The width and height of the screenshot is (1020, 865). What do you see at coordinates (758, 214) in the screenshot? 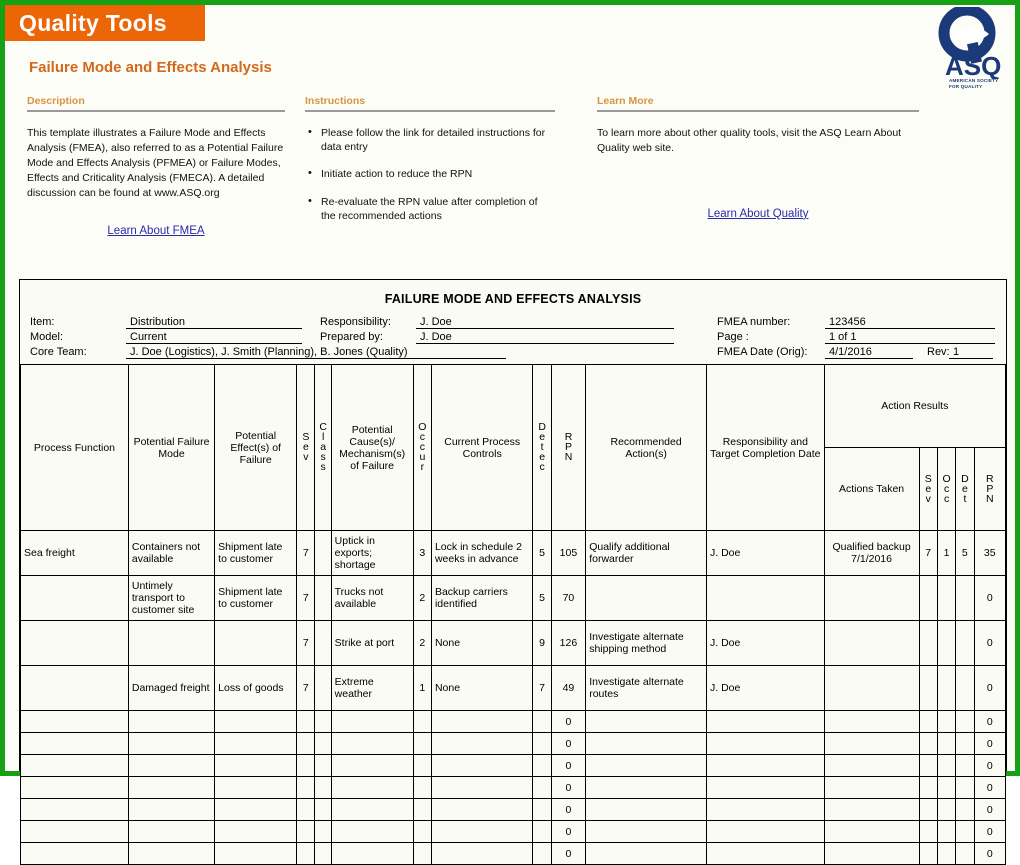
I see `learn-about-quality-link: Learn About Quality` at bounding box center [758, 214].